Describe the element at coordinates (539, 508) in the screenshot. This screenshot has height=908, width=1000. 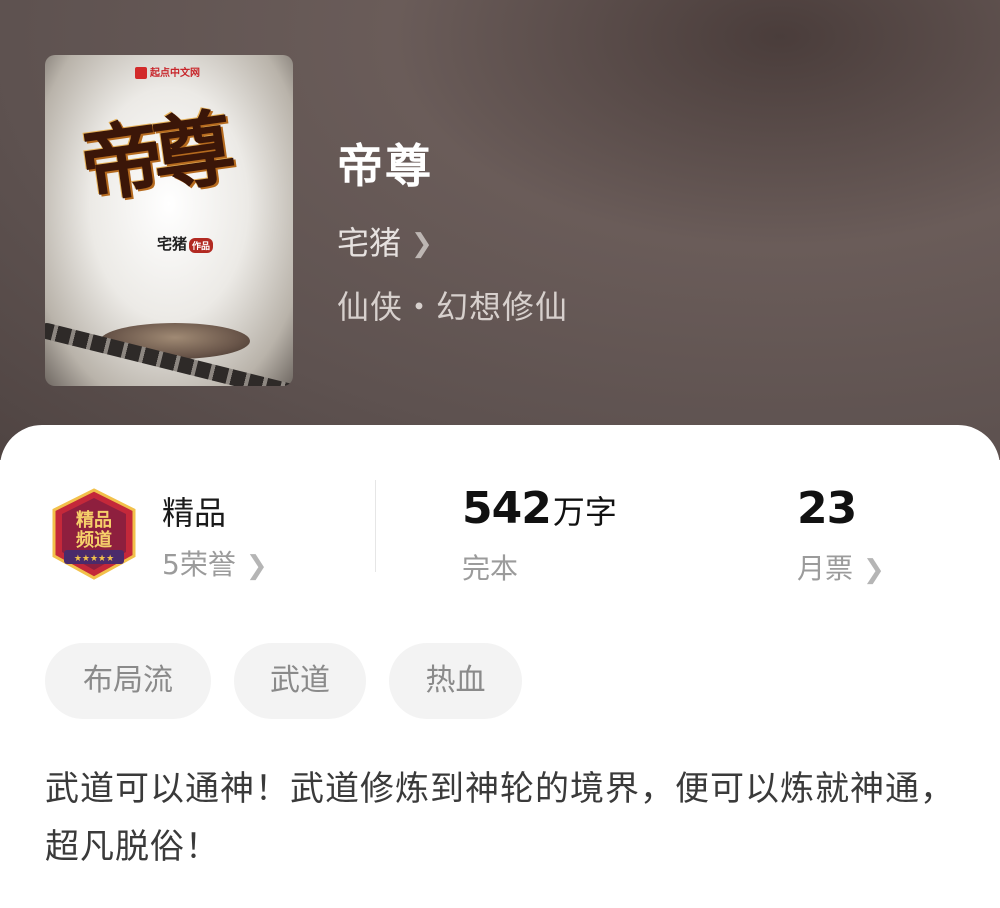
I see `word-count: 542万字` at that location.